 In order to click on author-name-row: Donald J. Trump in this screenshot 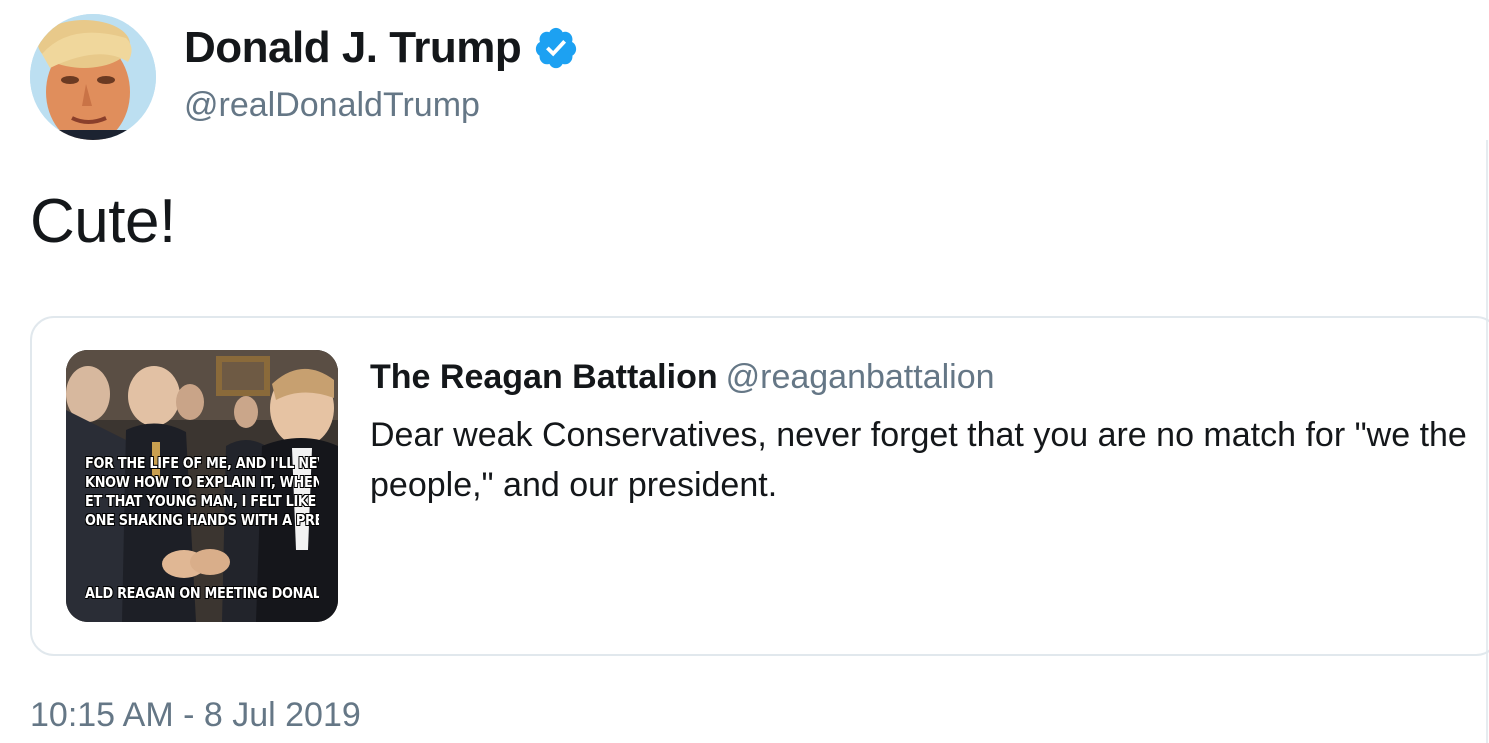, I will do `click(381, 48)`.